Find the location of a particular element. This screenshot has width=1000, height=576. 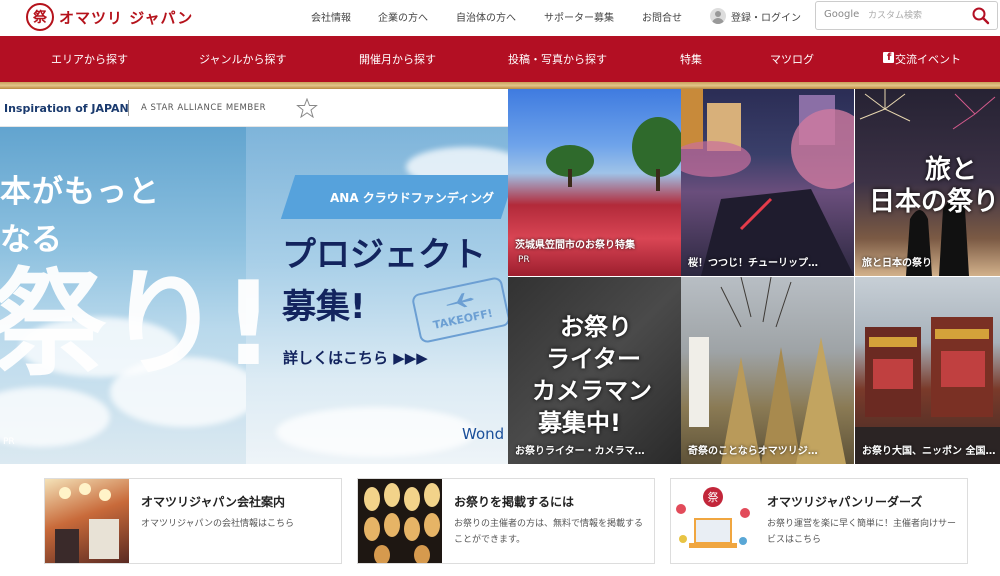

tile-pr-label: PR is located at coordinates (524, 260).